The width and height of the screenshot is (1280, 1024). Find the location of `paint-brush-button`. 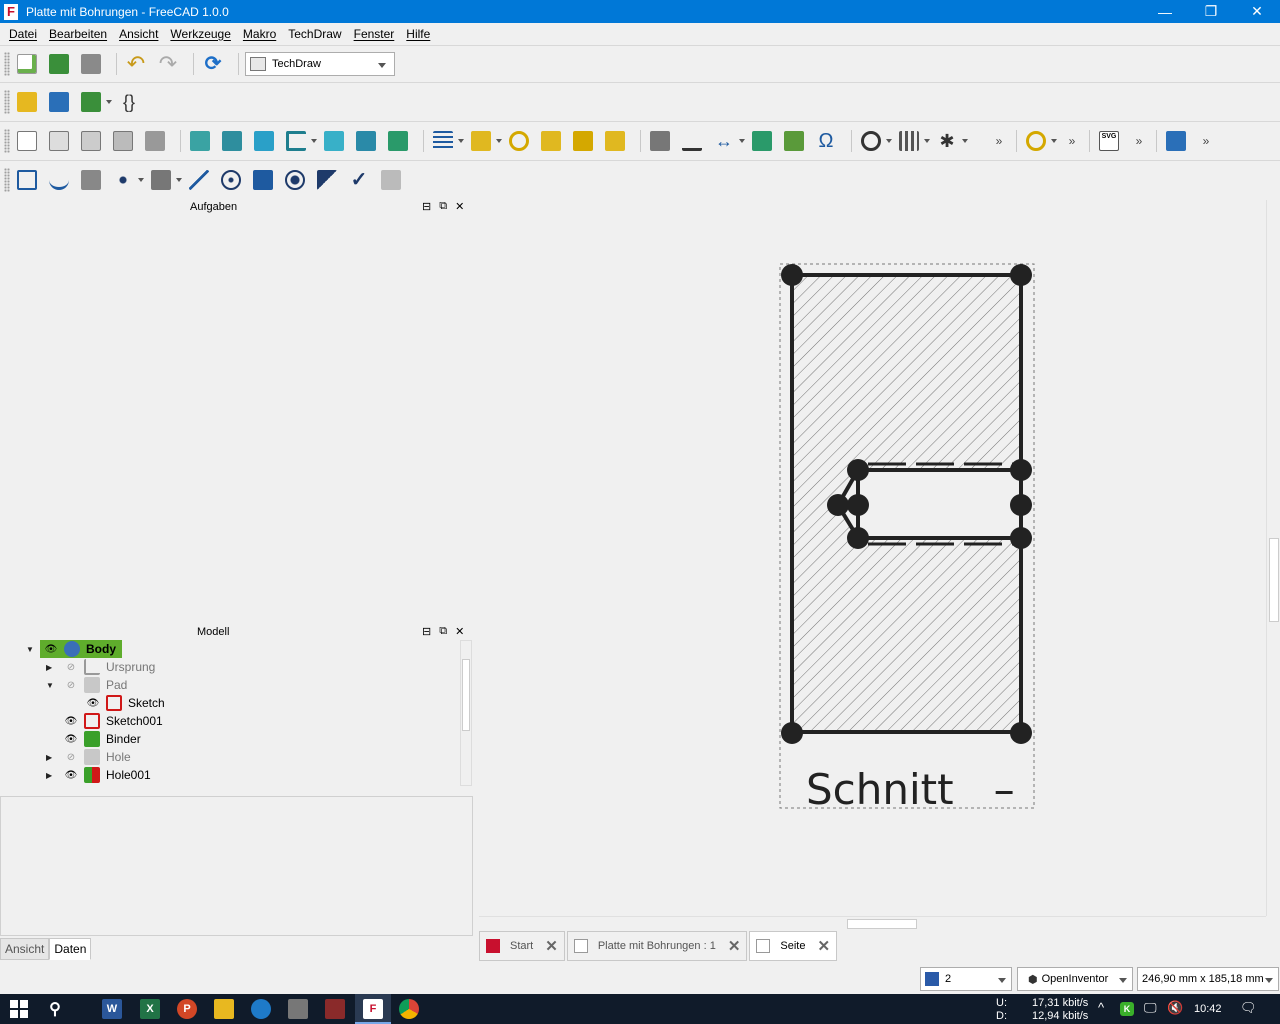

paint-brush-button is located at coordinates (91, 180).